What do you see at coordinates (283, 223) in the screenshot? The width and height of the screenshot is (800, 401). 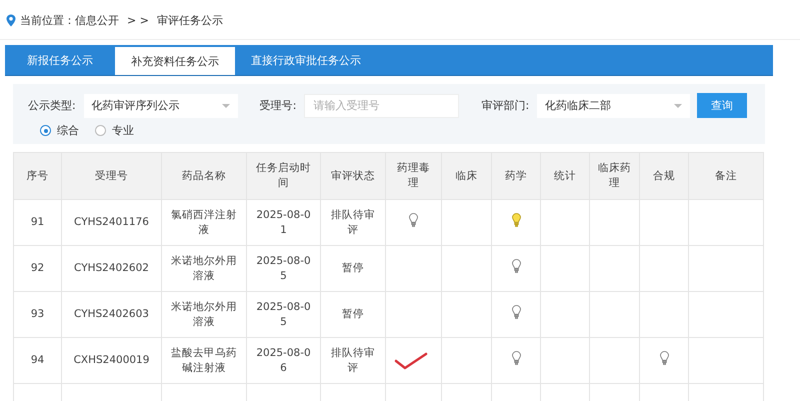 I see `table-cell: 2025-08-01` at bounding box center [283, 223].